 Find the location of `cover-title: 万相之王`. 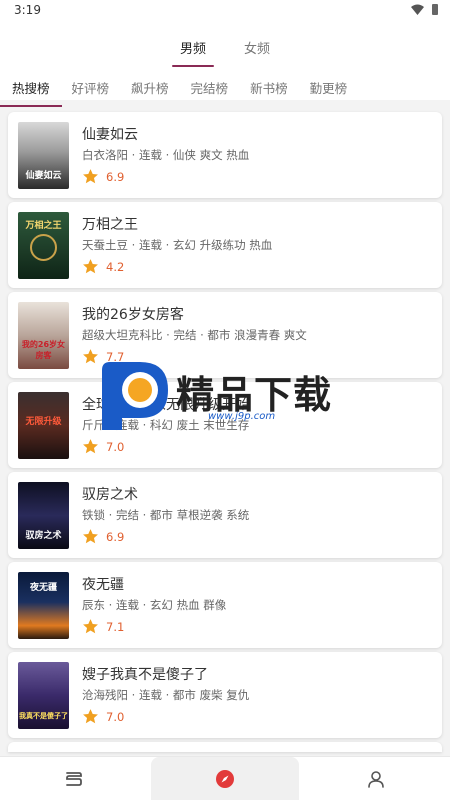

cover-title: 万相之王 is located at coordinates (43, 226).